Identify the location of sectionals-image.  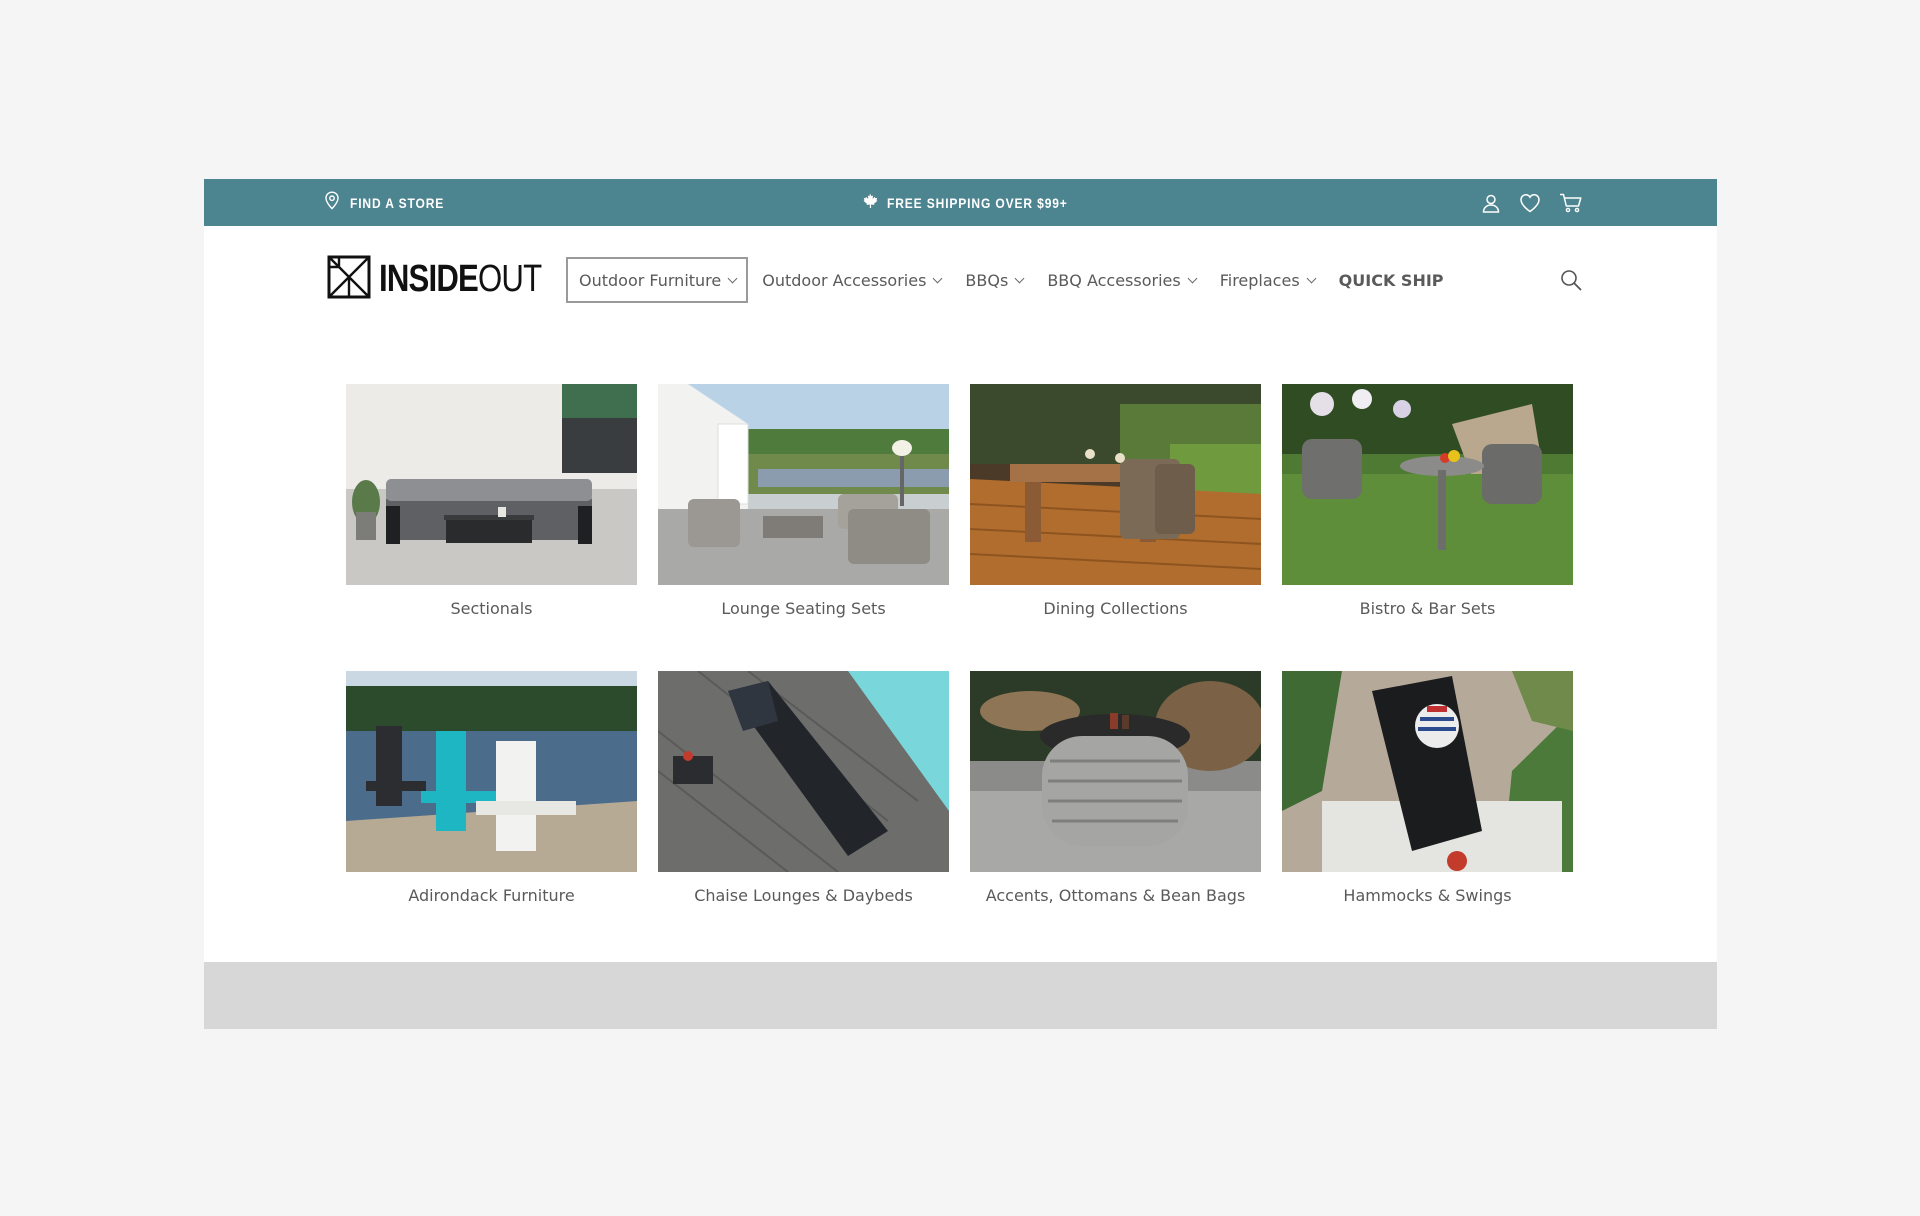
(491, 484).